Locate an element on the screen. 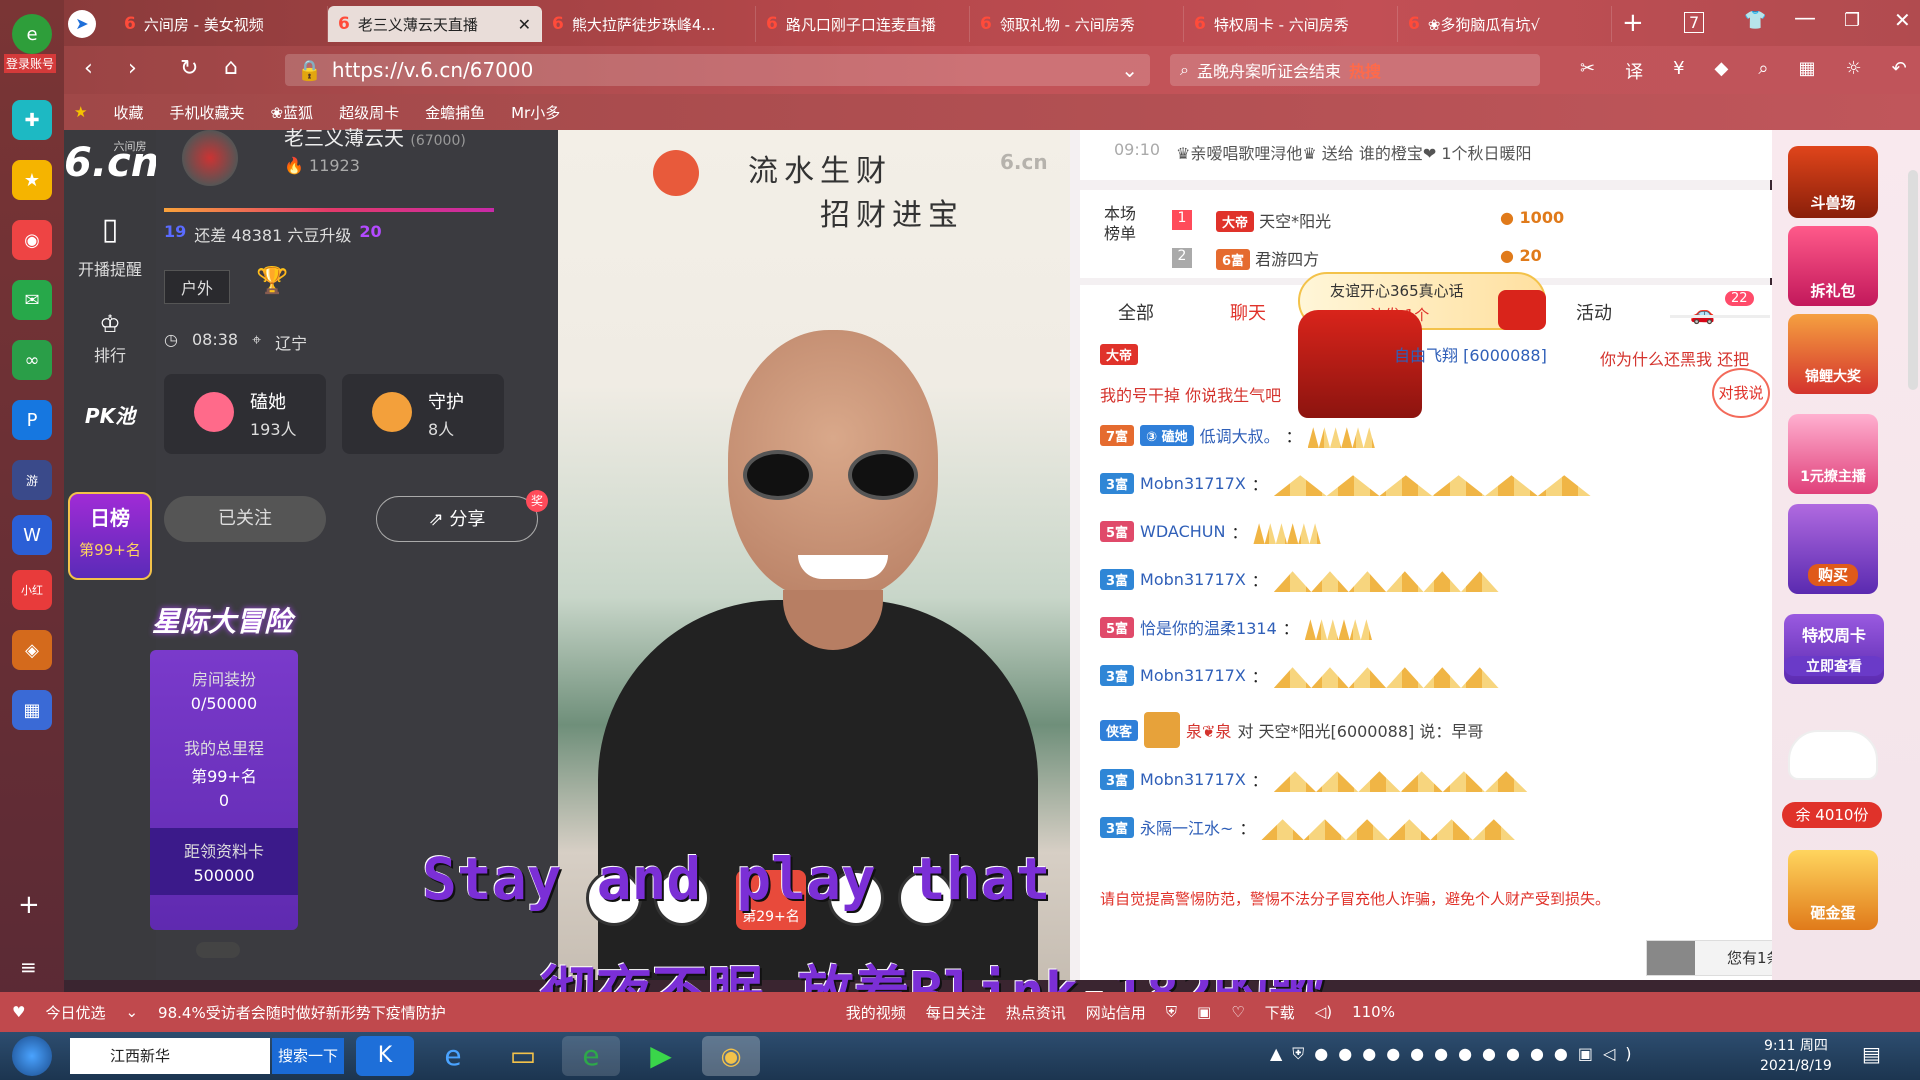 This screenshot has height=1080, width=1920. start-icon is located at coordinates (32, 1056).